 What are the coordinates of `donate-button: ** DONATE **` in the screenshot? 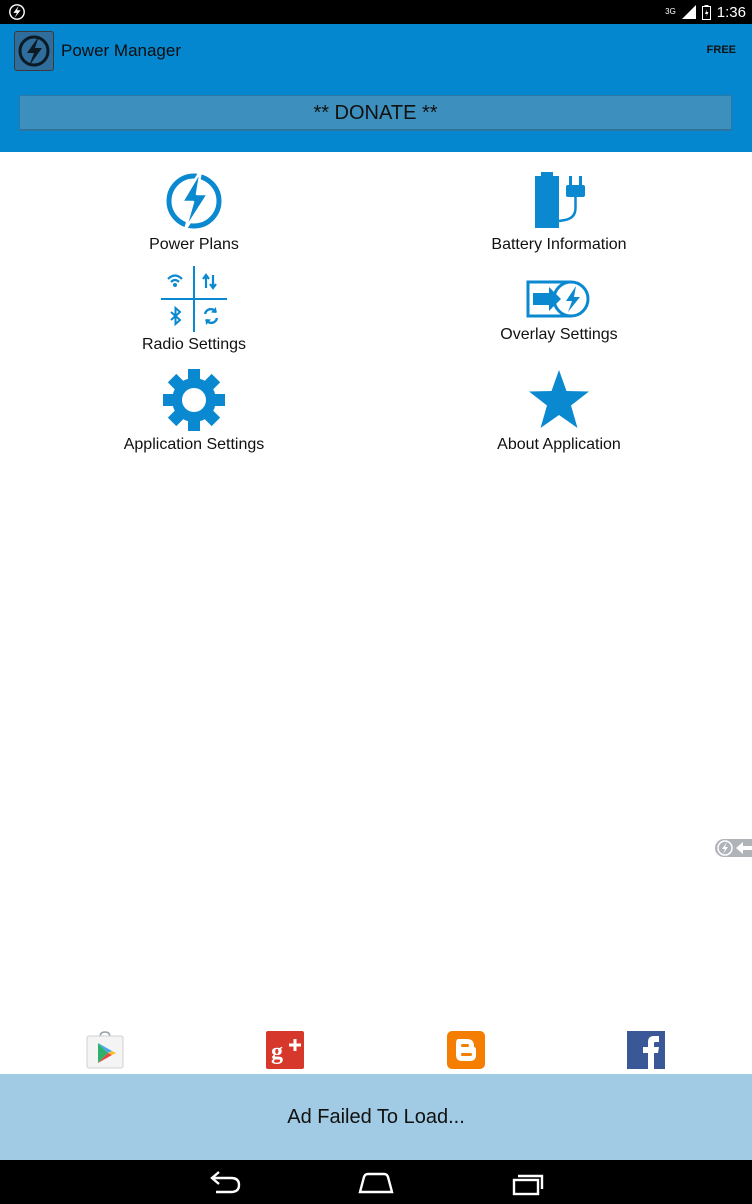 It's located at (375, 113).